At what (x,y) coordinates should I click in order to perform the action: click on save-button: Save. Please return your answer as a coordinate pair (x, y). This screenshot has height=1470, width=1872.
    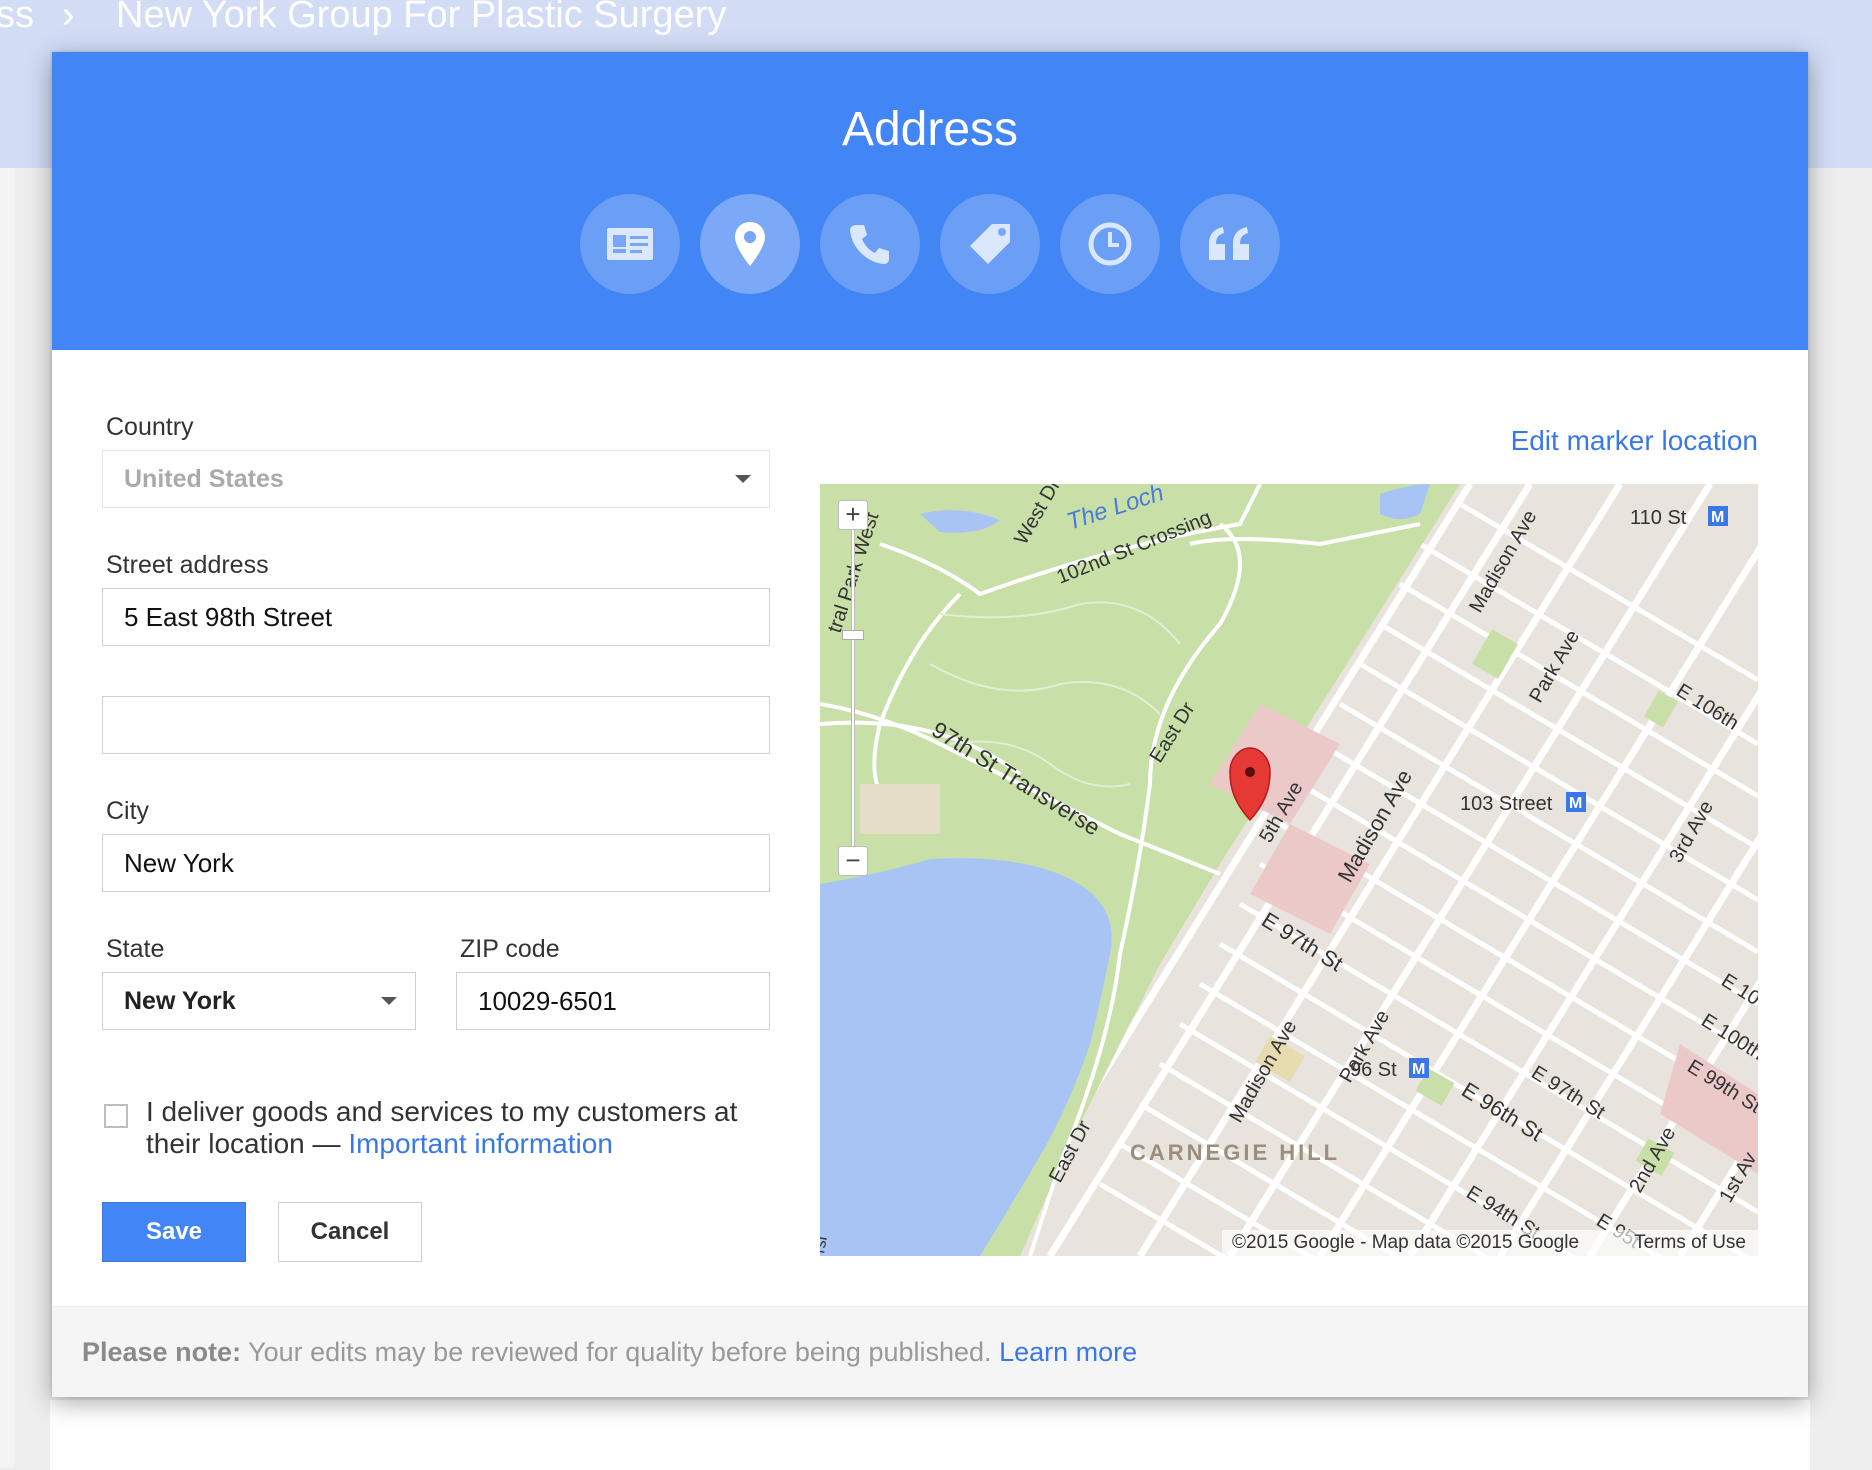
    Looking at the image, I should click on (174, 1232).